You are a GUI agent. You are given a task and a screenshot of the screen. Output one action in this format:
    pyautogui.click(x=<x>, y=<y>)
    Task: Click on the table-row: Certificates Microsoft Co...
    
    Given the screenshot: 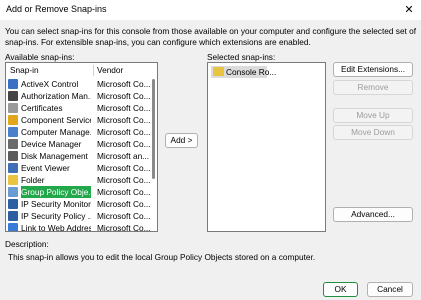 What is the action you would take?
    pyautogui.click(x=78, y=108)
    